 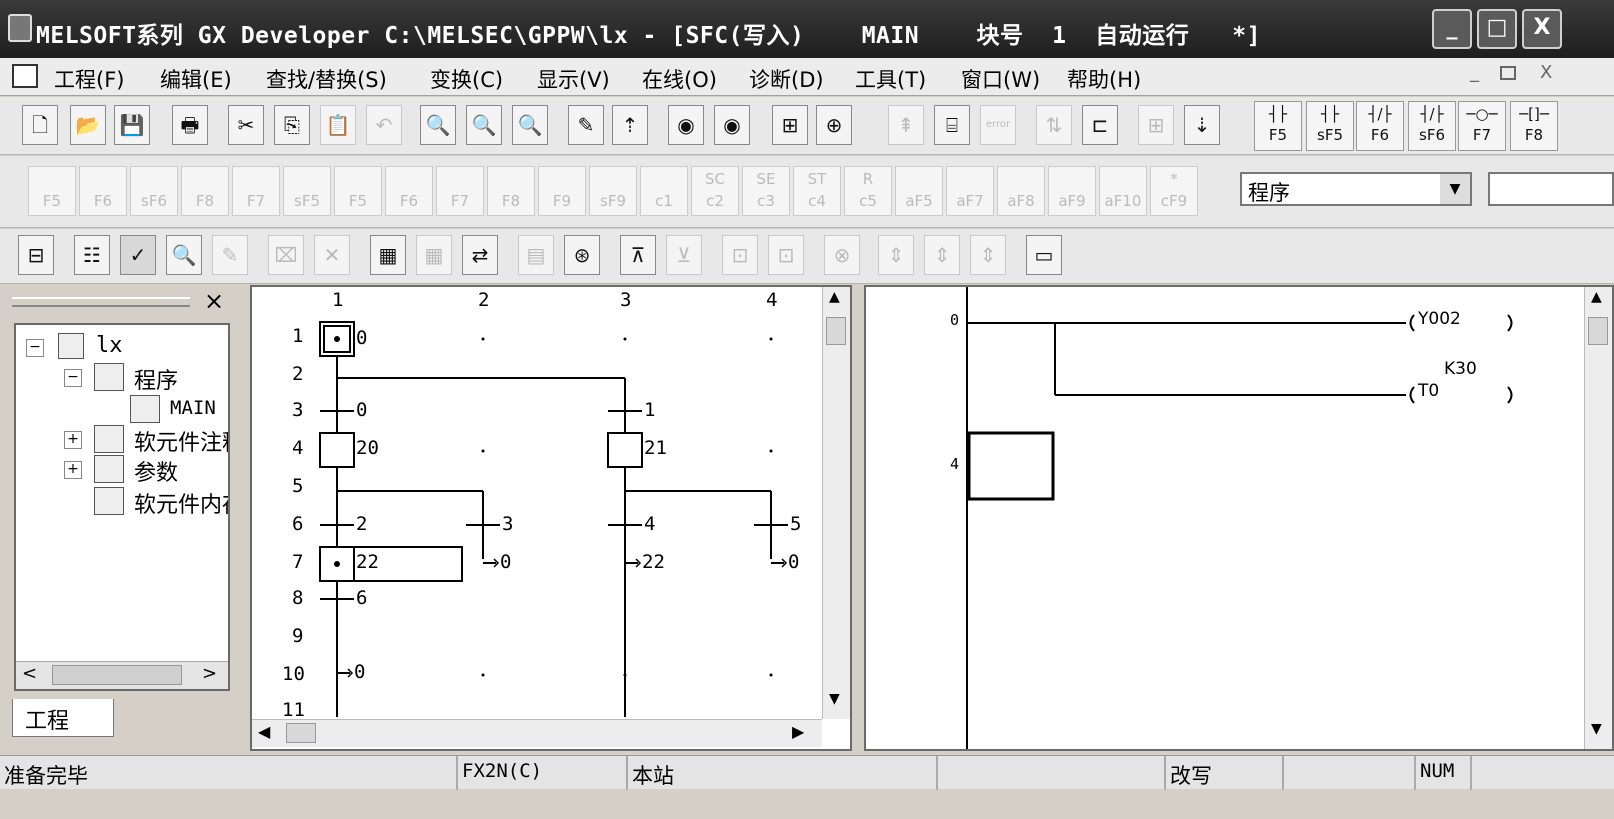 I want to click on sfc-transition-label: 5, so click(x=795, y=524).